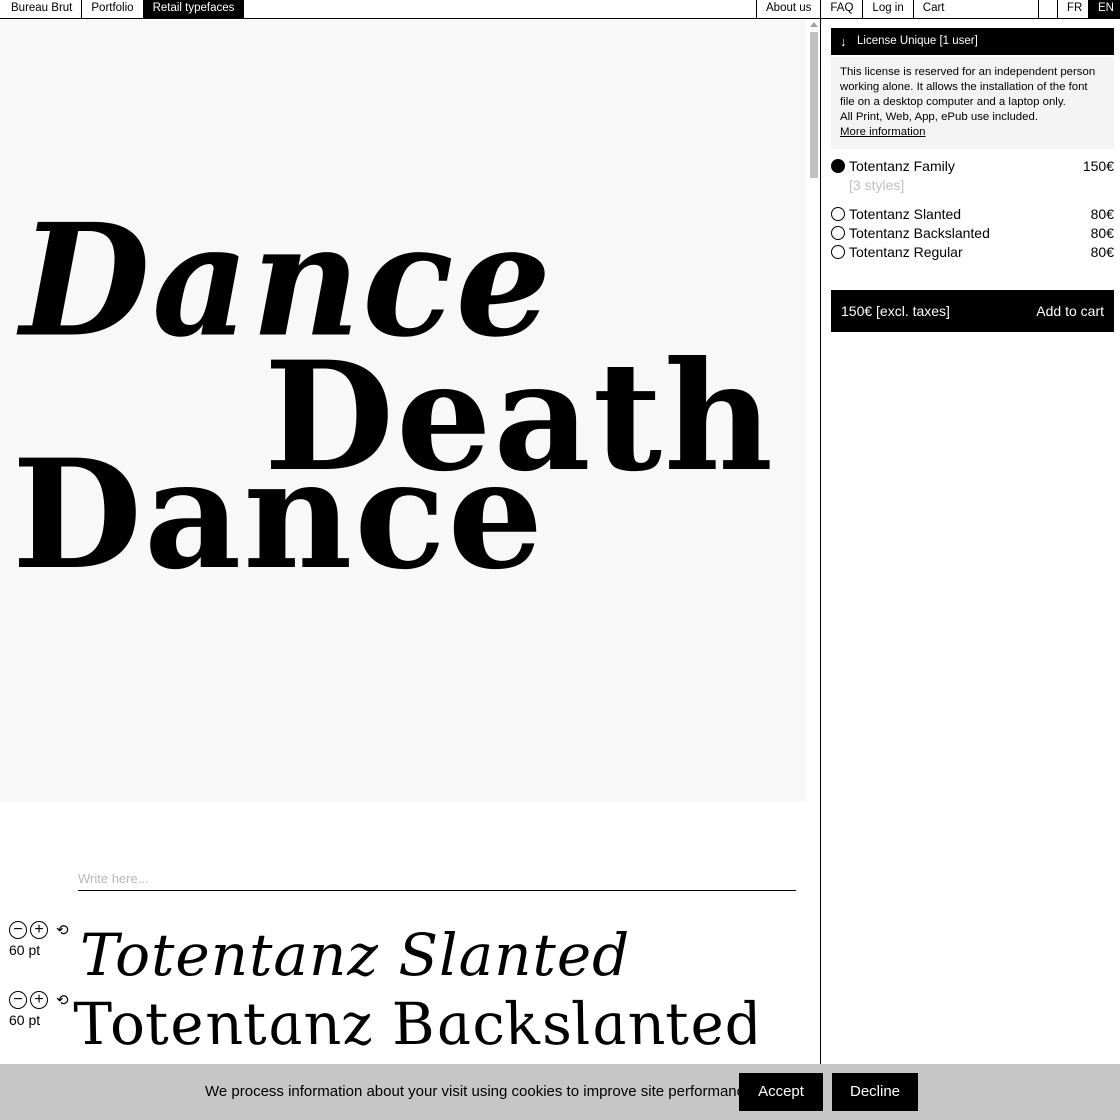 The width and height of the screenshot is (1120, 1120). I want to click on secondary-nav: About us FAQ Log in Cart, so click(897, 9).